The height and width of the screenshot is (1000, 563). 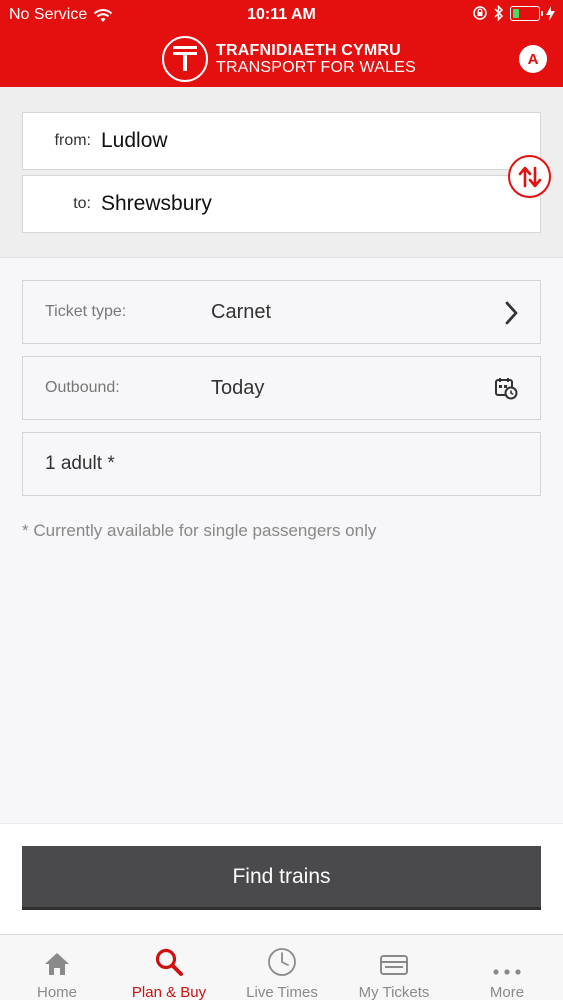 I want to click on status-bar: No Service 10:11 AM, so click(x=281, y=15).